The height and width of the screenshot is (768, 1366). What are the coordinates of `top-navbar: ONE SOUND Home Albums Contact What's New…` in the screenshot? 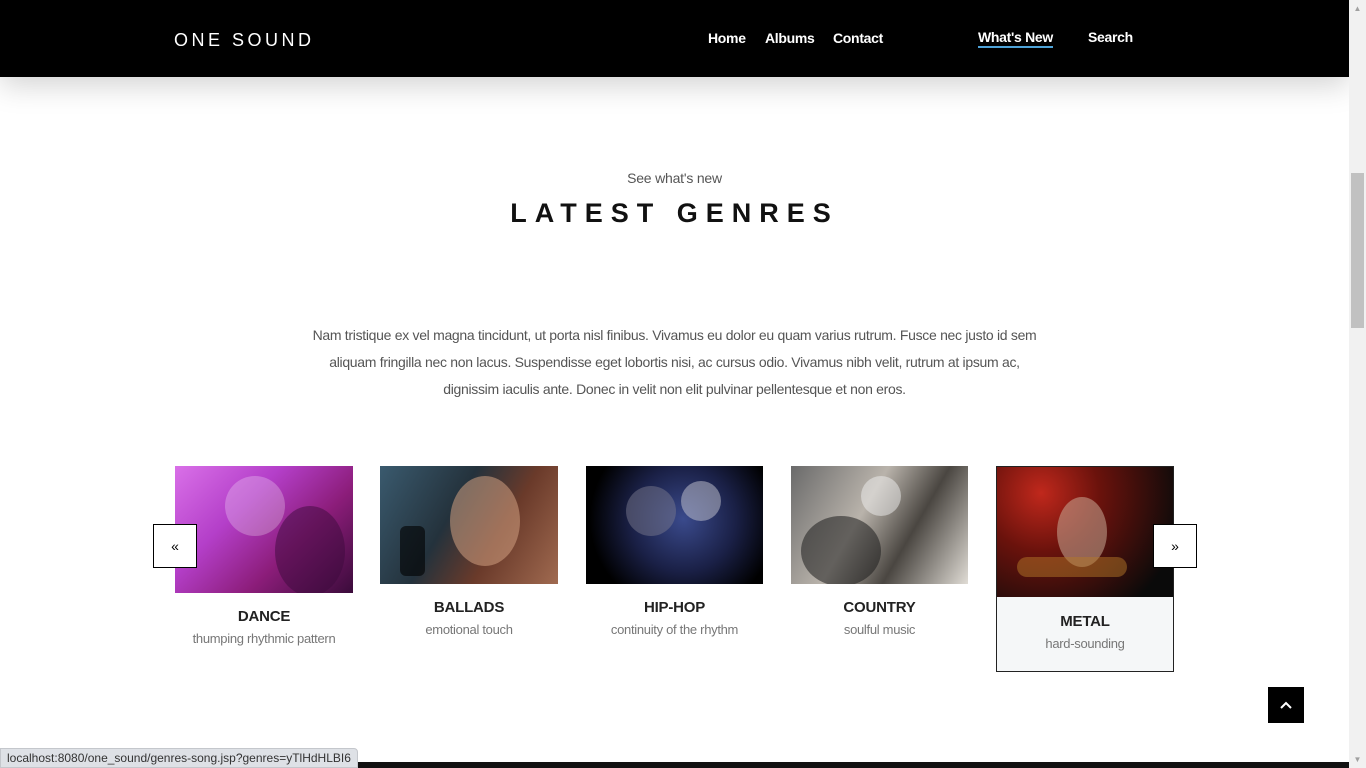 It's located at (674, 38).